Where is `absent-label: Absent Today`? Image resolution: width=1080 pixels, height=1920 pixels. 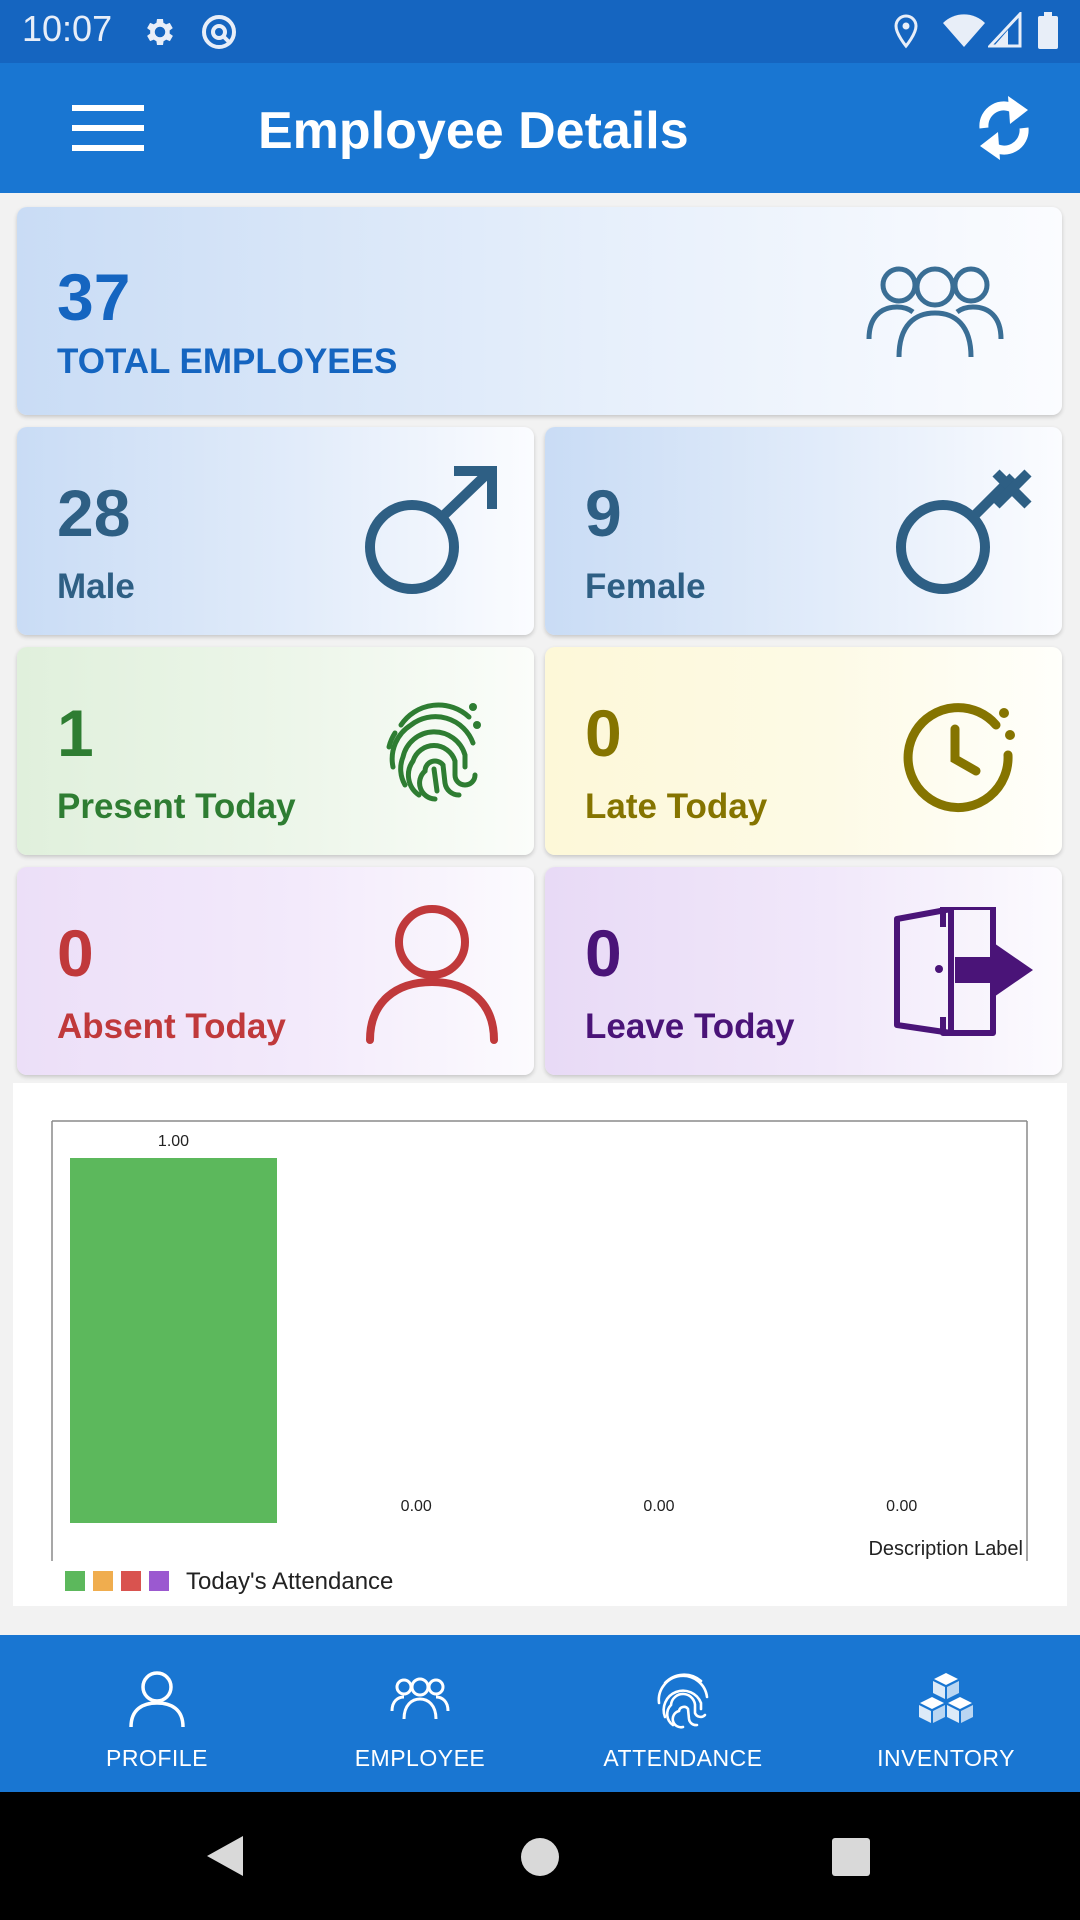
absent-label: Absent Today is located at coordinates (171, 1026).